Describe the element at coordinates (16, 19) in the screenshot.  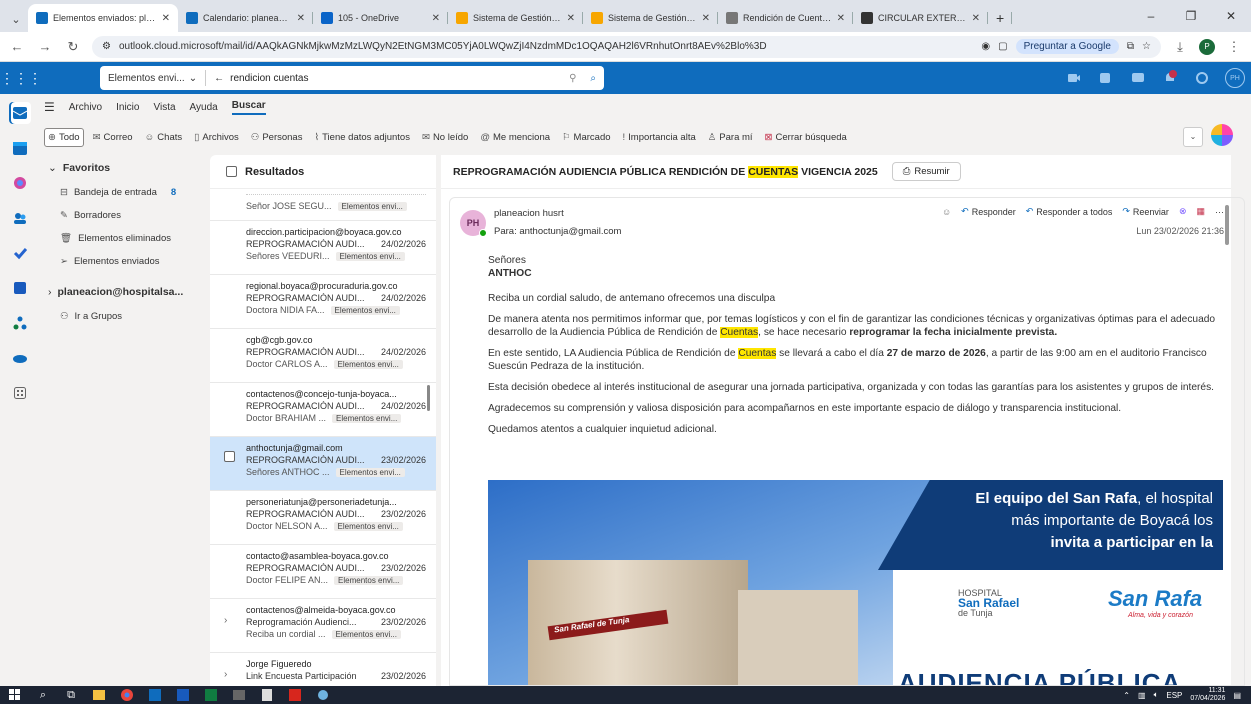
I see `tab-search-icon: ⌄` at that location.